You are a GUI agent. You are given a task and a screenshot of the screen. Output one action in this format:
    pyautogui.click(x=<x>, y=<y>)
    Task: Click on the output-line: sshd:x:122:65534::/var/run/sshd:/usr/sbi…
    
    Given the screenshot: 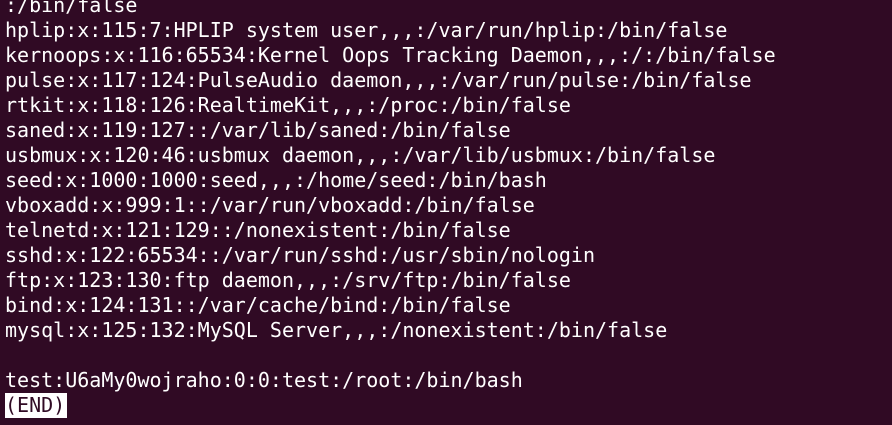 What is the action you would take?
    pyautogui.click(x=300, y=255)
    